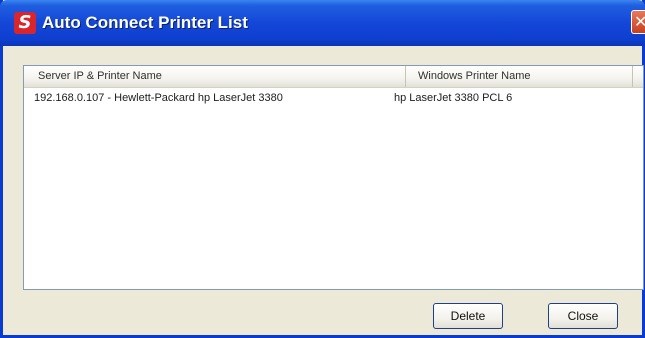  What do you see at coordinates (583, 316) in the screenshot?
I see `close-button: Close` at bounding box center [583, 316].